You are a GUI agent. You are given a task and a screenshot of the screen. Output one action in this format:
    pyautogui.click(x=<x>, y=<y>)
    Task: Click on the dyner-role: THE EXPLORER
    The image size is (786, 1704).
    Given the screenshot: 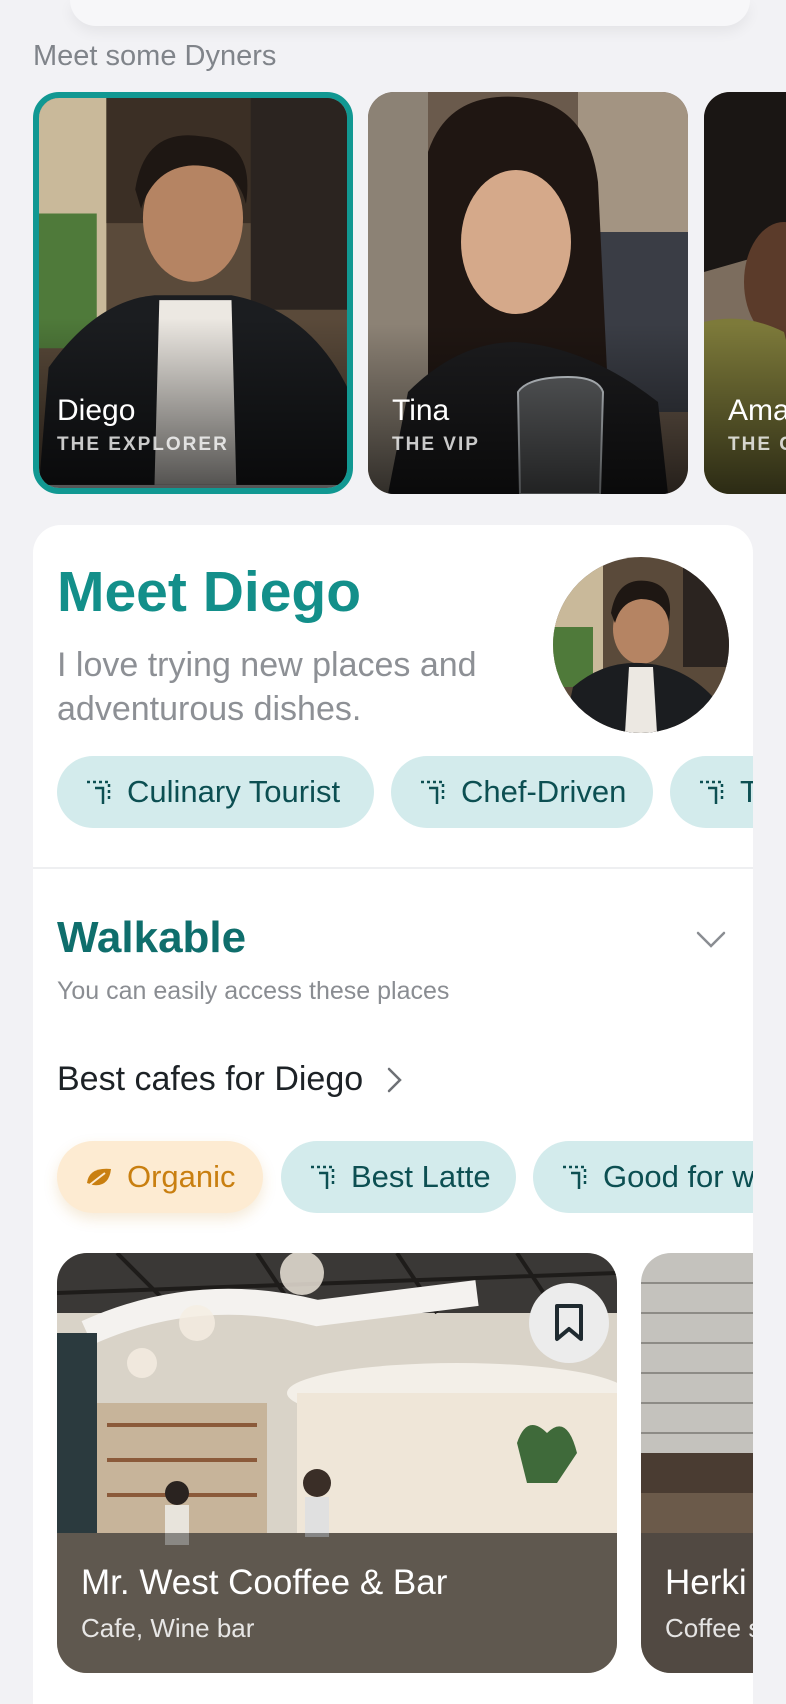 What is the action you would take?
    pyautogui.click(x=143, y=444)
    